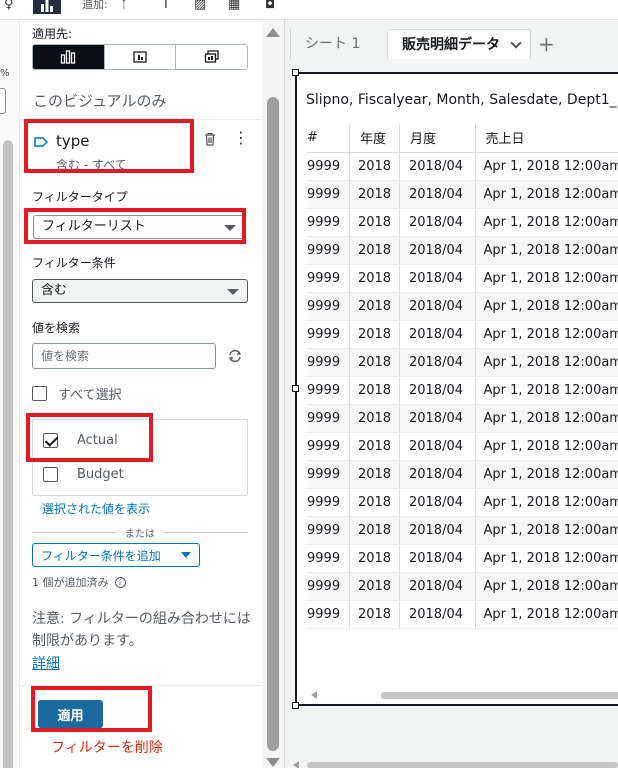  I want to click on delete-filter-link: フィルターを削除, so click(107, 747).